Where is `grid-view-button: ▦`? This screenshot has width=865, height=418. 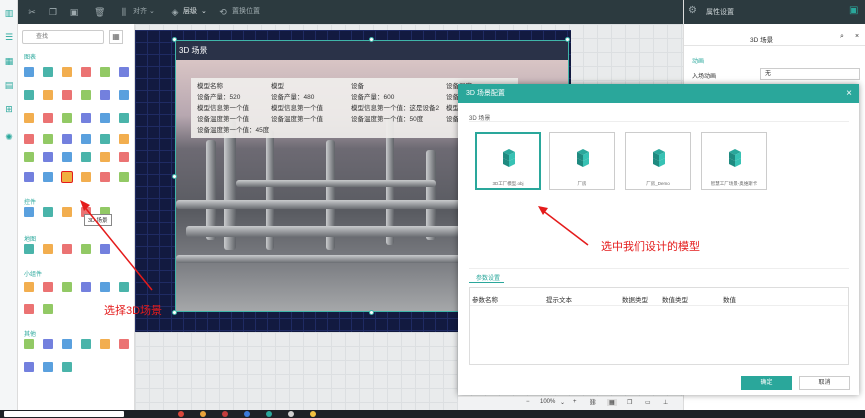
grid-view-button: ▦ is located at coordinates (116, 37).